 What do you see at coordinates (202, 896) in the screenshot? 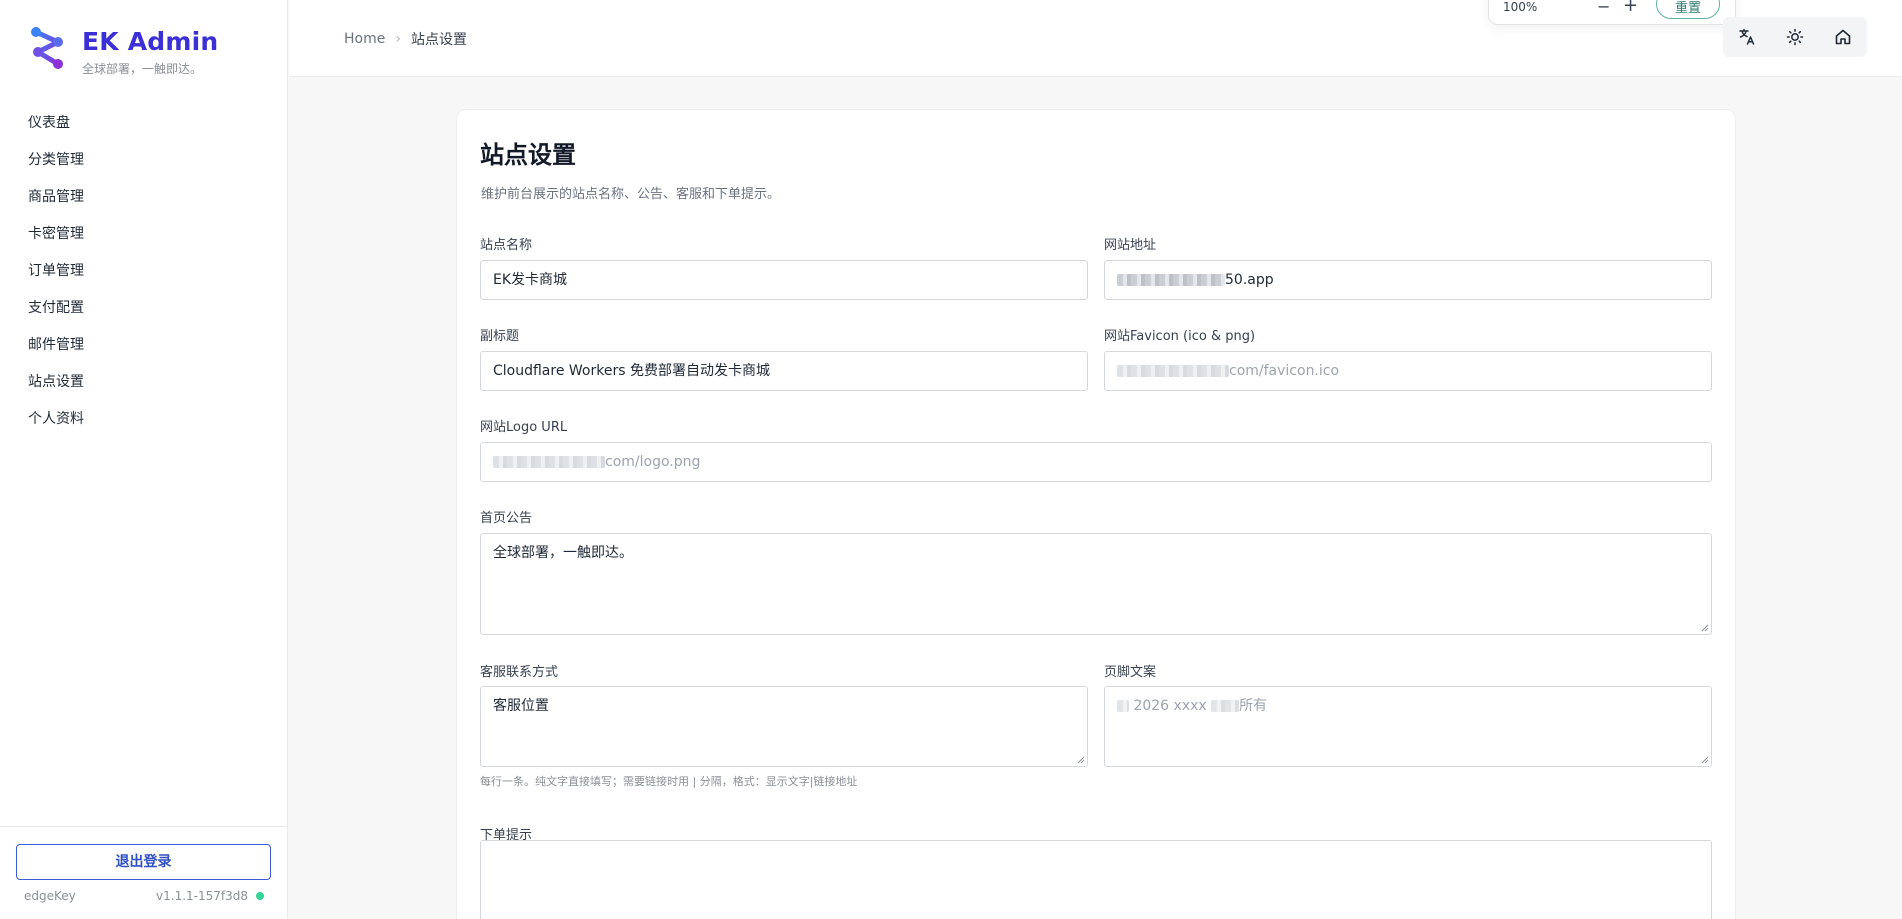
I see `version-label: v1.1.1-157f3d8` at bounding box center [202, 896].